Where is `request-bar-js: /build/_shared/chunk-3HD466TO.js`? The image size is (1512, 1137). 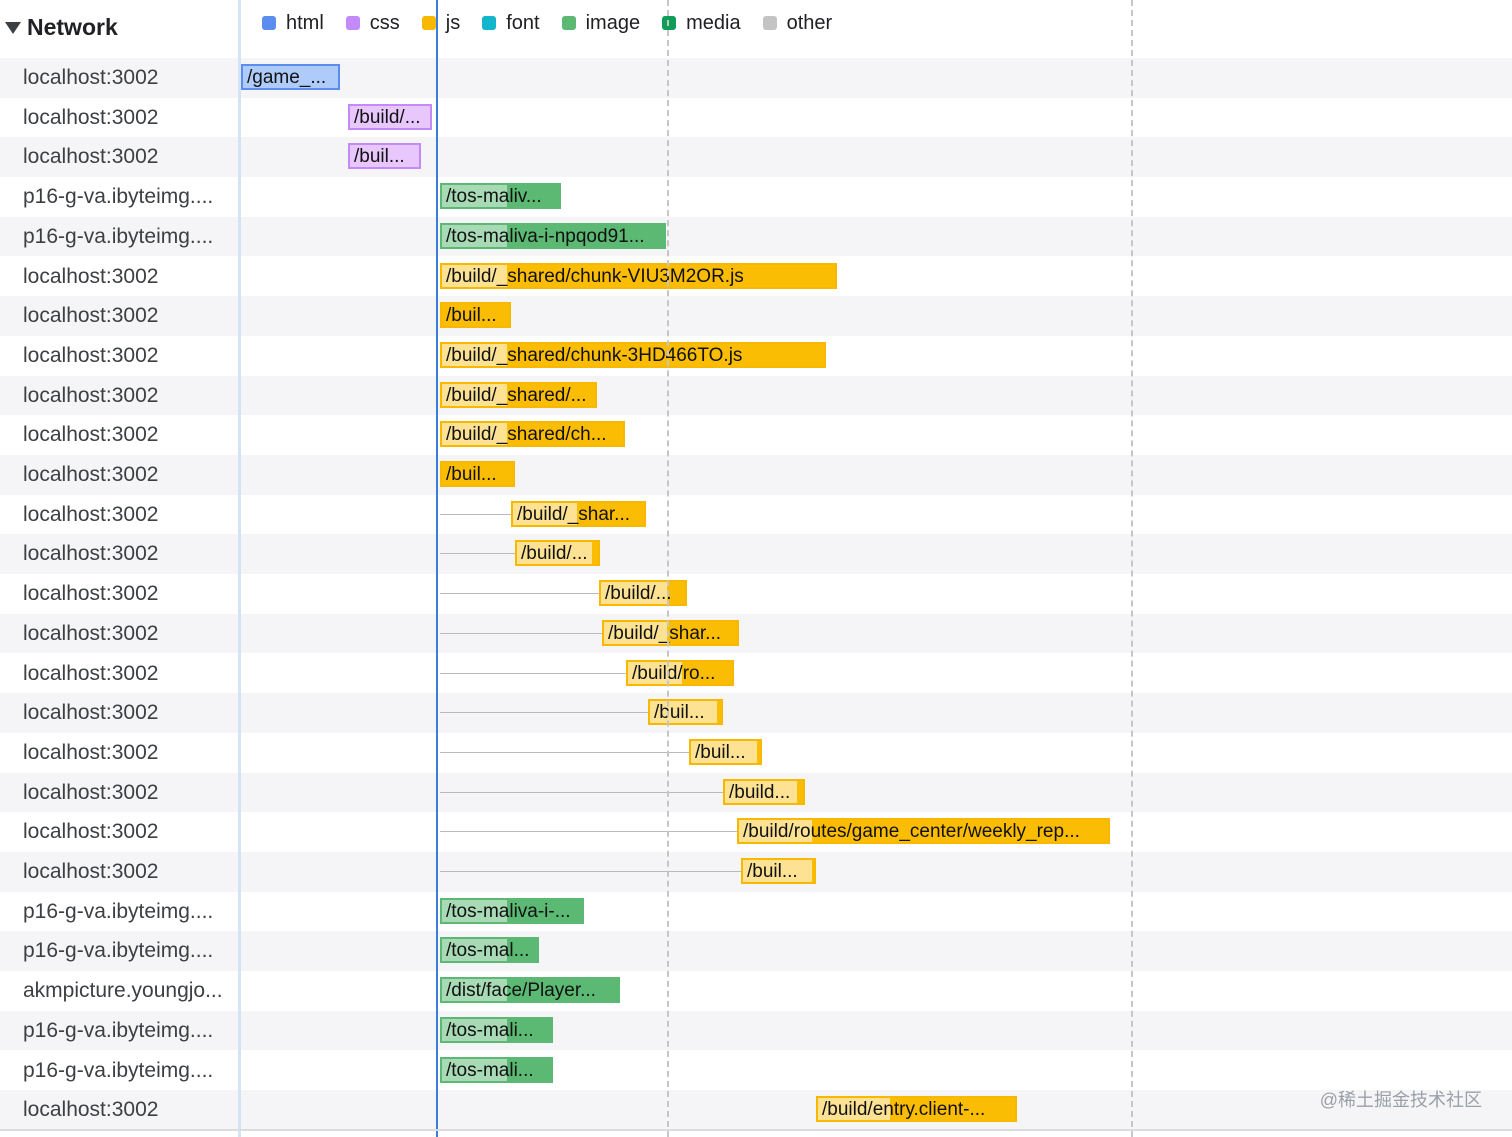 request-bar-js: /build/_shared/chunk-3HD466TO.js is located at coordinates (633, 354).